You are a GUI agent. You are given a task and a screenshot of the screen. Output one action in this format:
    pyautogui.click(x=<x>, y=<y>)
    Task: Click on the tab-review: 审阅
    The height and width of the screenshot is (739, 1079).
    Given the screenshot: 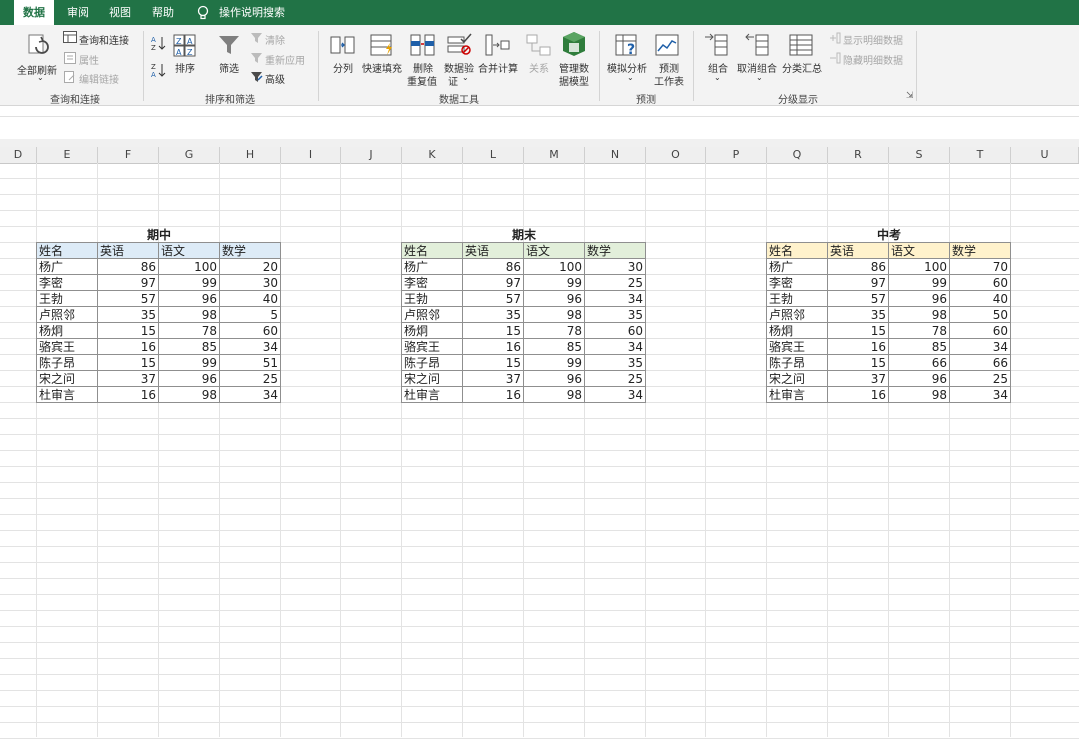 What is the action you would take?
    pyautogui.click(x=78, y=12)
    